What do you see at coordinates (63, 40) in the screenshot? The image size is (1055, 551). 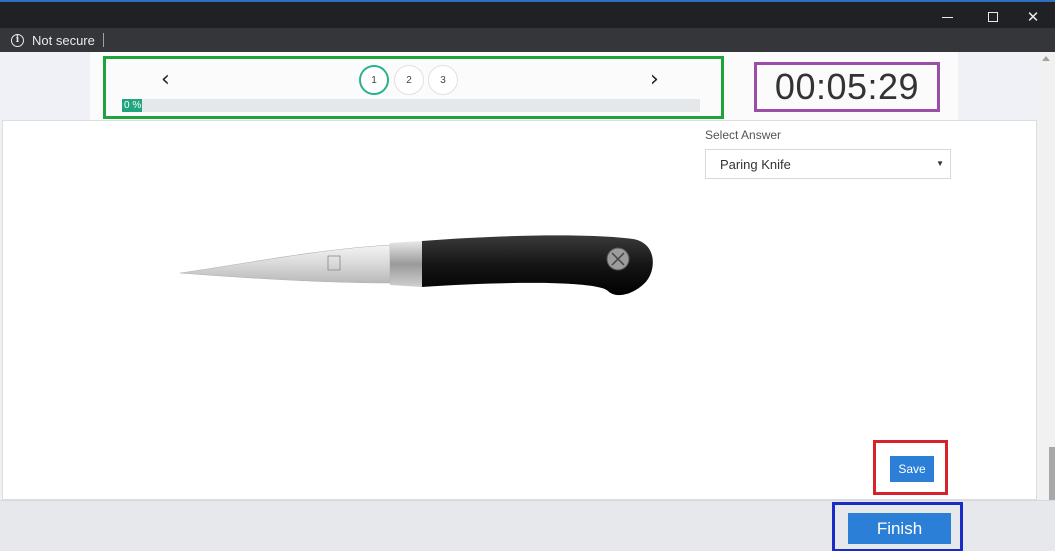 I see `security-label: Not secure` at bounding box center [63, 40].